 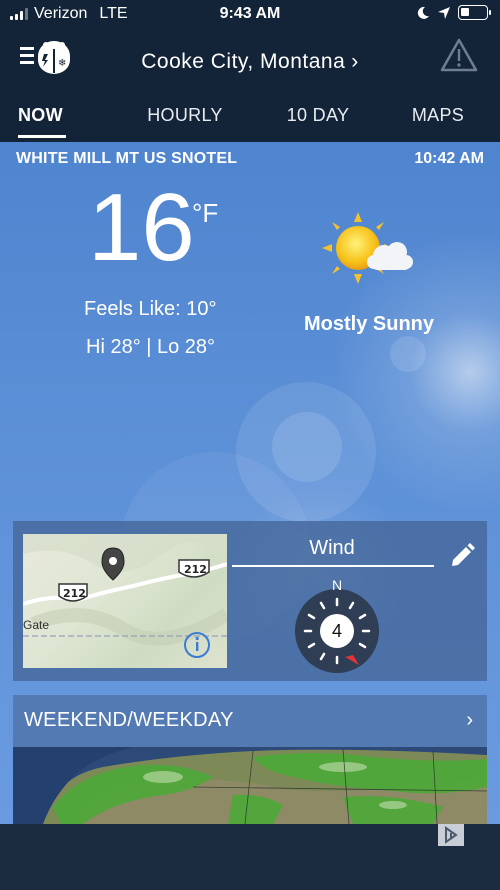 What do you see at coordinates (125, 601) in the screenshot?
I see `location-map: 212 212 Gate` at bounding box center [125, 601].